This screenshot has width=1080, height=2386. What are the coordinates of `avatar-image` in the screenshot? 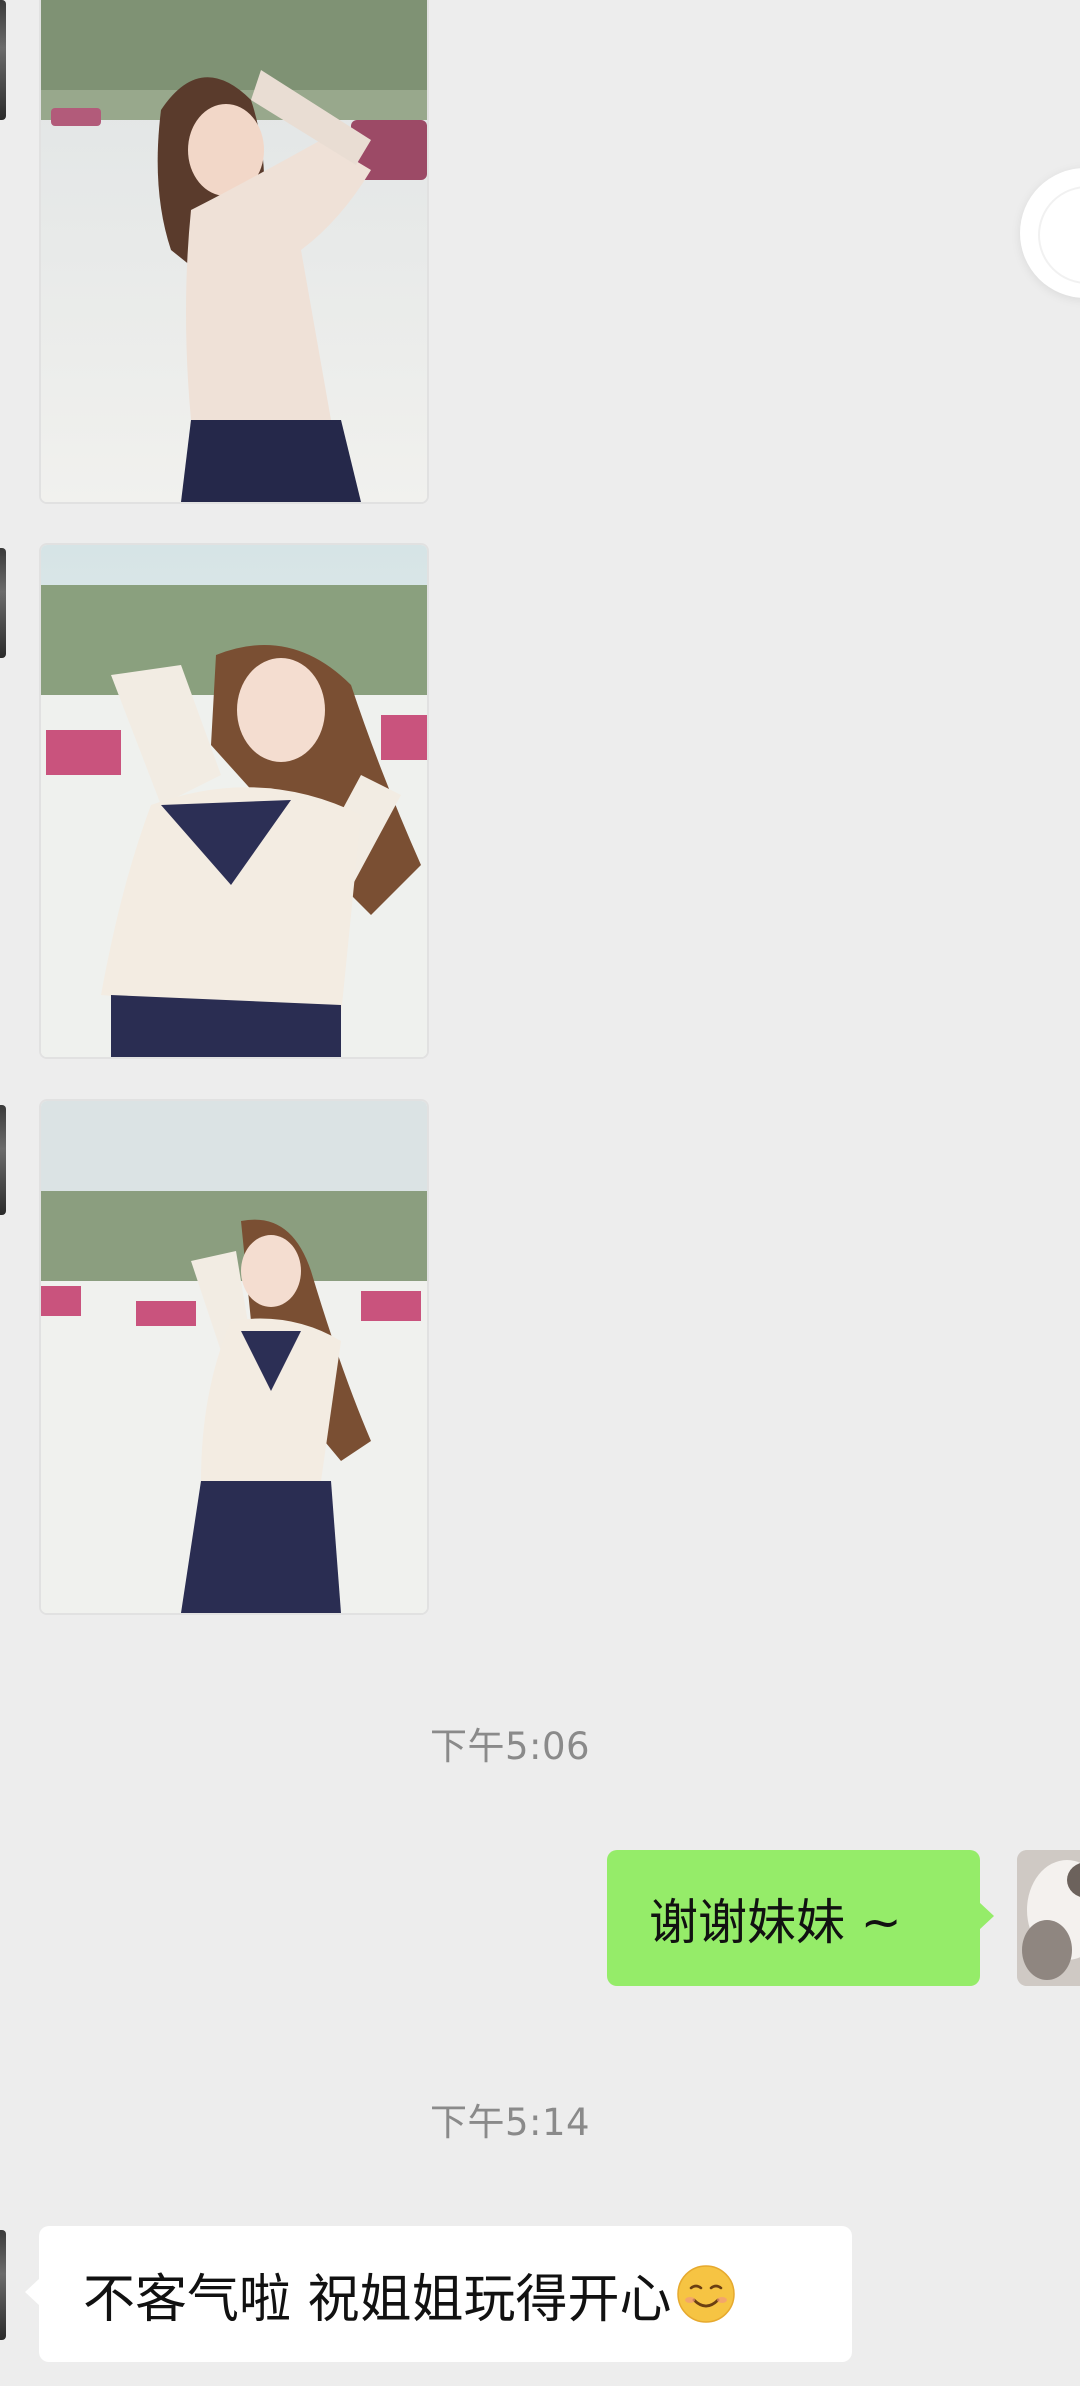 It's located at (1048, 1918).